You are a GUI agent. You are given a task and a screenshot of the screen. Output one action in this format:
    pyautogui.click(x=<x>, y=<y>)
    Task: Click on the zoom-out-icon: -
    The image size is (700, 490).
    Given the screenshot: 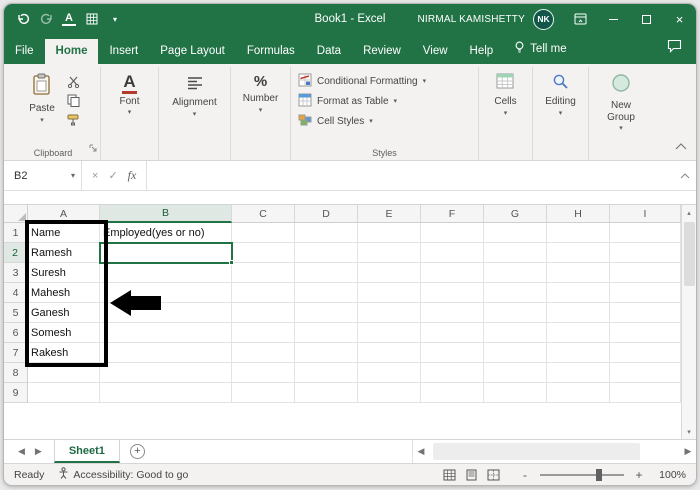 What is the action you would take?
    pyautogui.click(x=525, y=475)
    